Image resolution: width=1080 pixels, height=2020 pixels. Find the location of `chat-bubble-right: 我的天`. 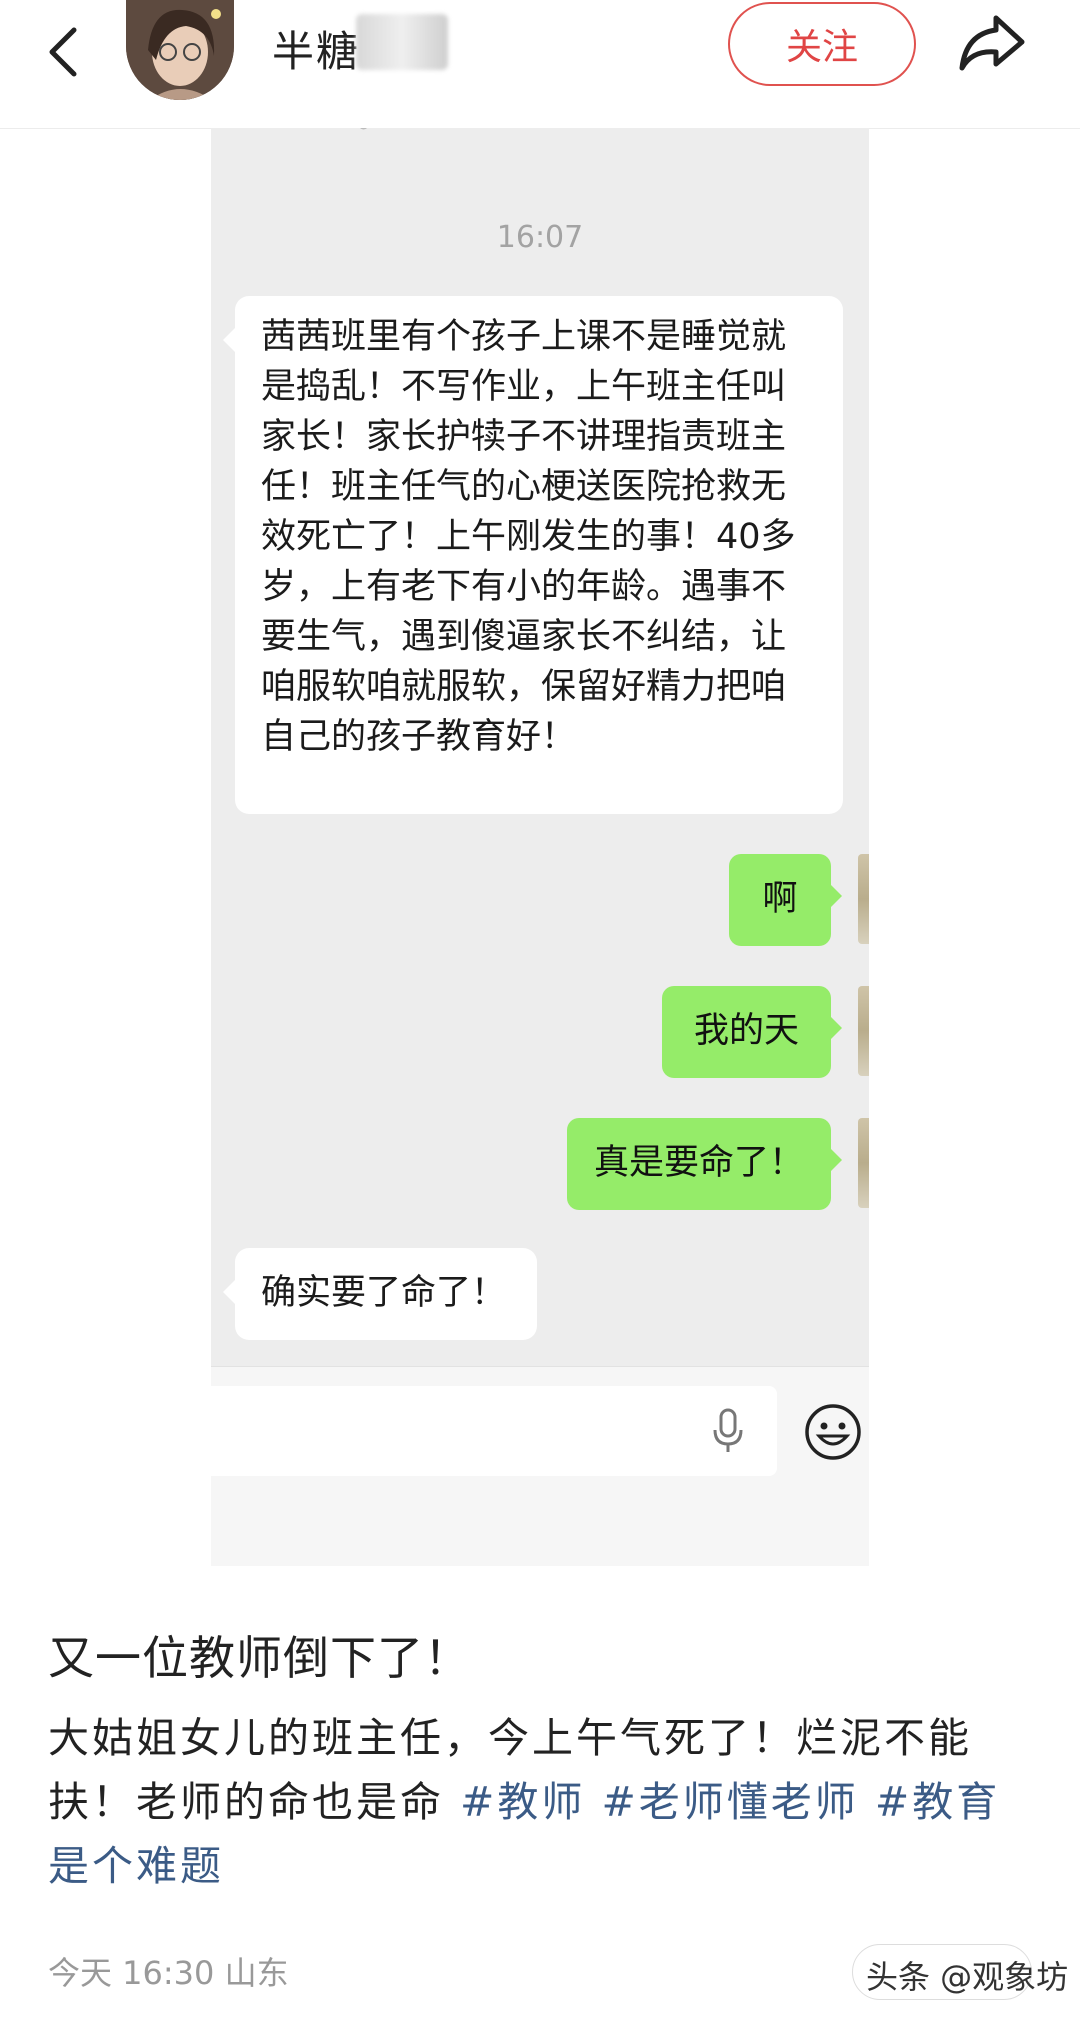

chat-bubble-right: 我的天 is located at coordinates (752, 1032).